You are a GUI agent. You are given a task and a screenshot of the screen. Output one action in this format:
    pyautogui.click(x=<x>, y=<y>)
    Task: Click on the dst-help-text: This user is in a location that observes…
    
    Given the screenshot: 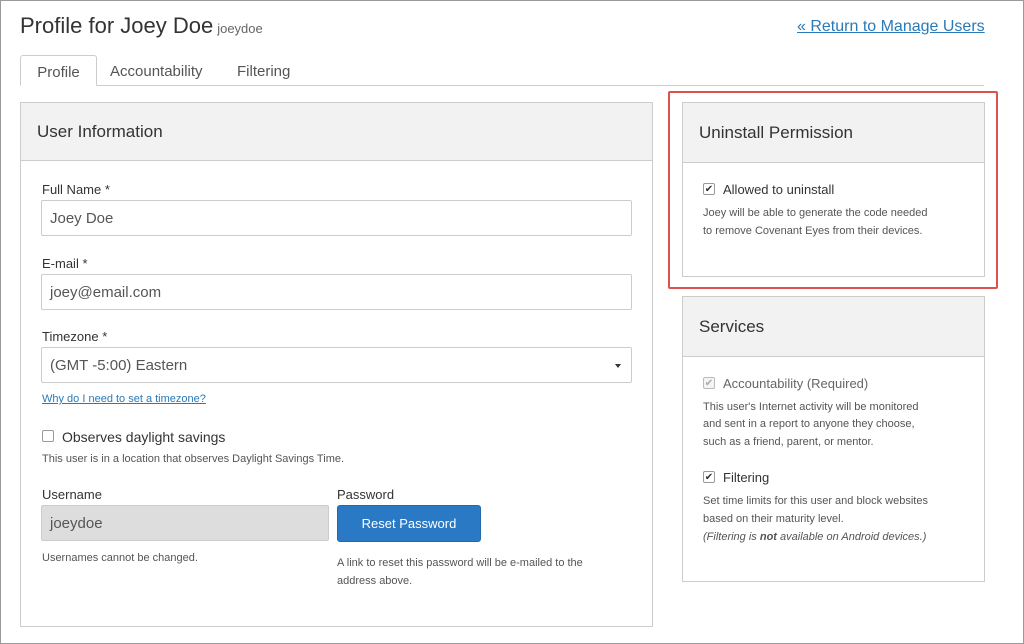 What is the action you would take?
    pyautogui.click(x=193, y=459)
    